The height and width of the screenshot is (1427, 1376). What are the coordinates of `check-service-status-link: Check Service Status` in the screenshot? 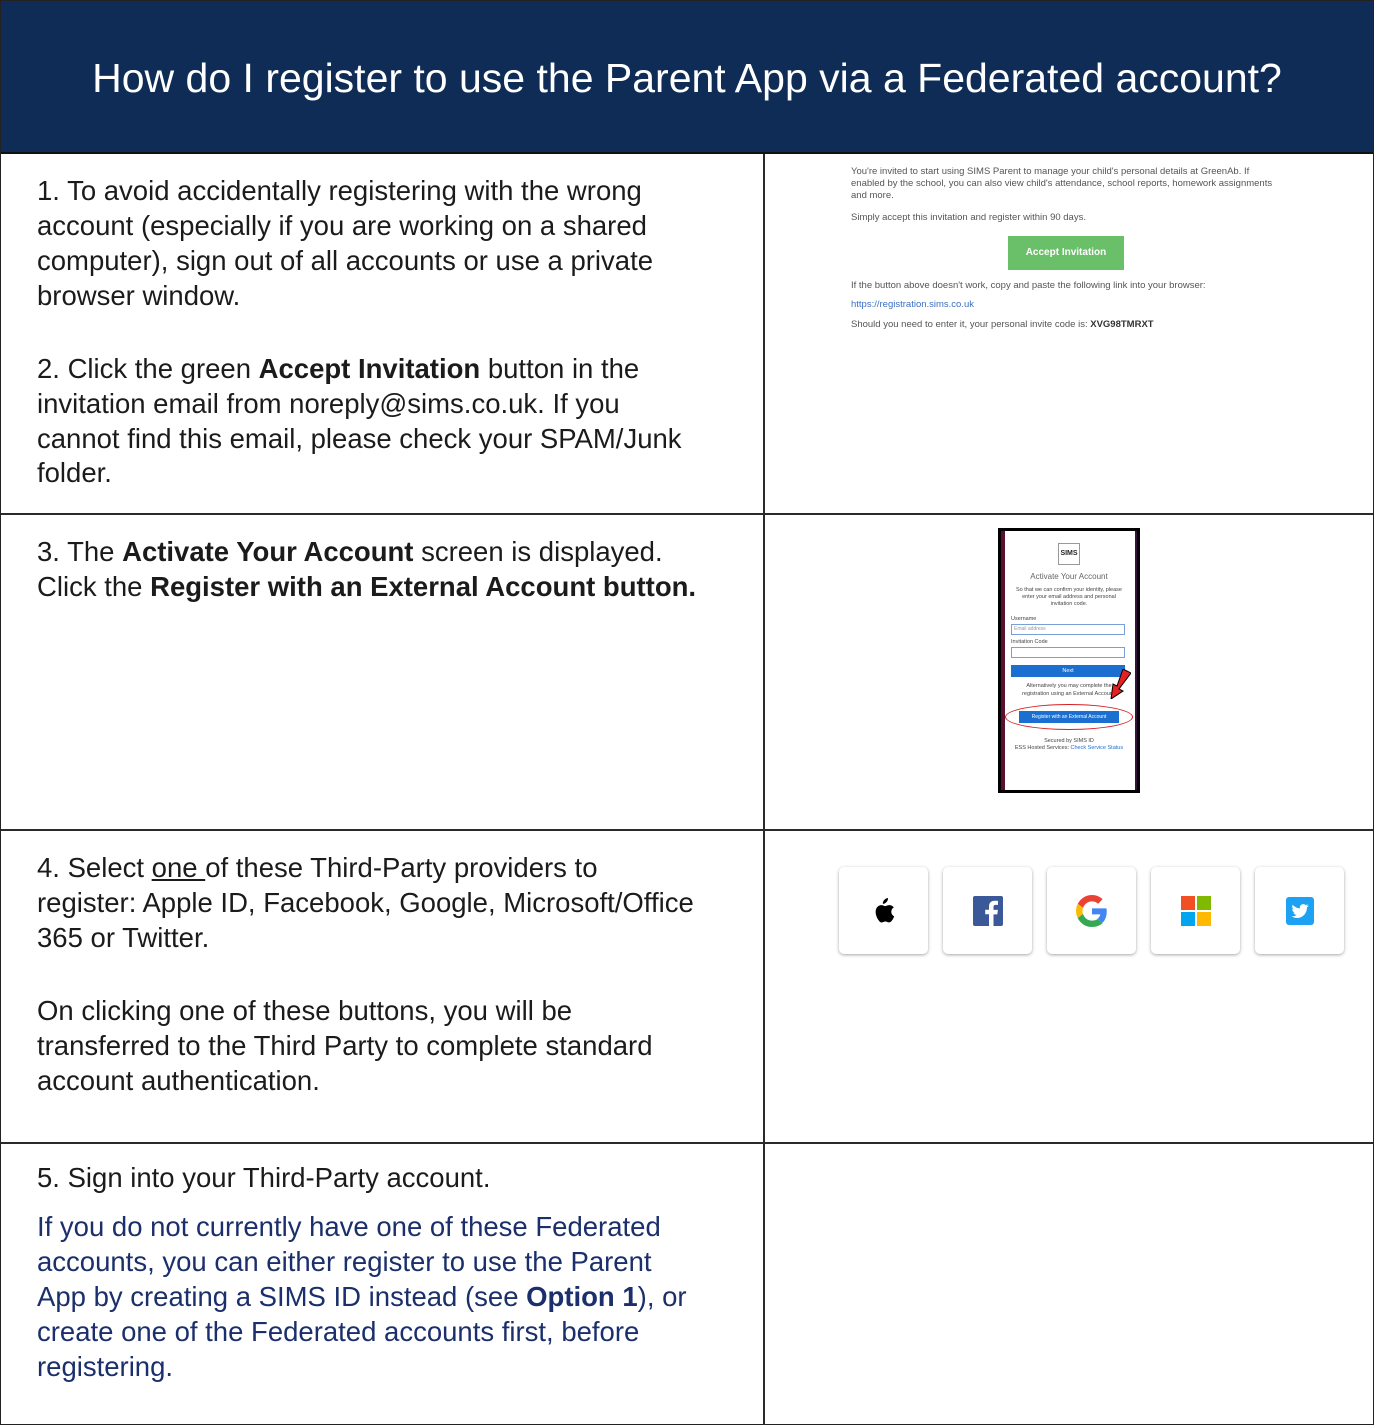 It's located at (1097, 748).